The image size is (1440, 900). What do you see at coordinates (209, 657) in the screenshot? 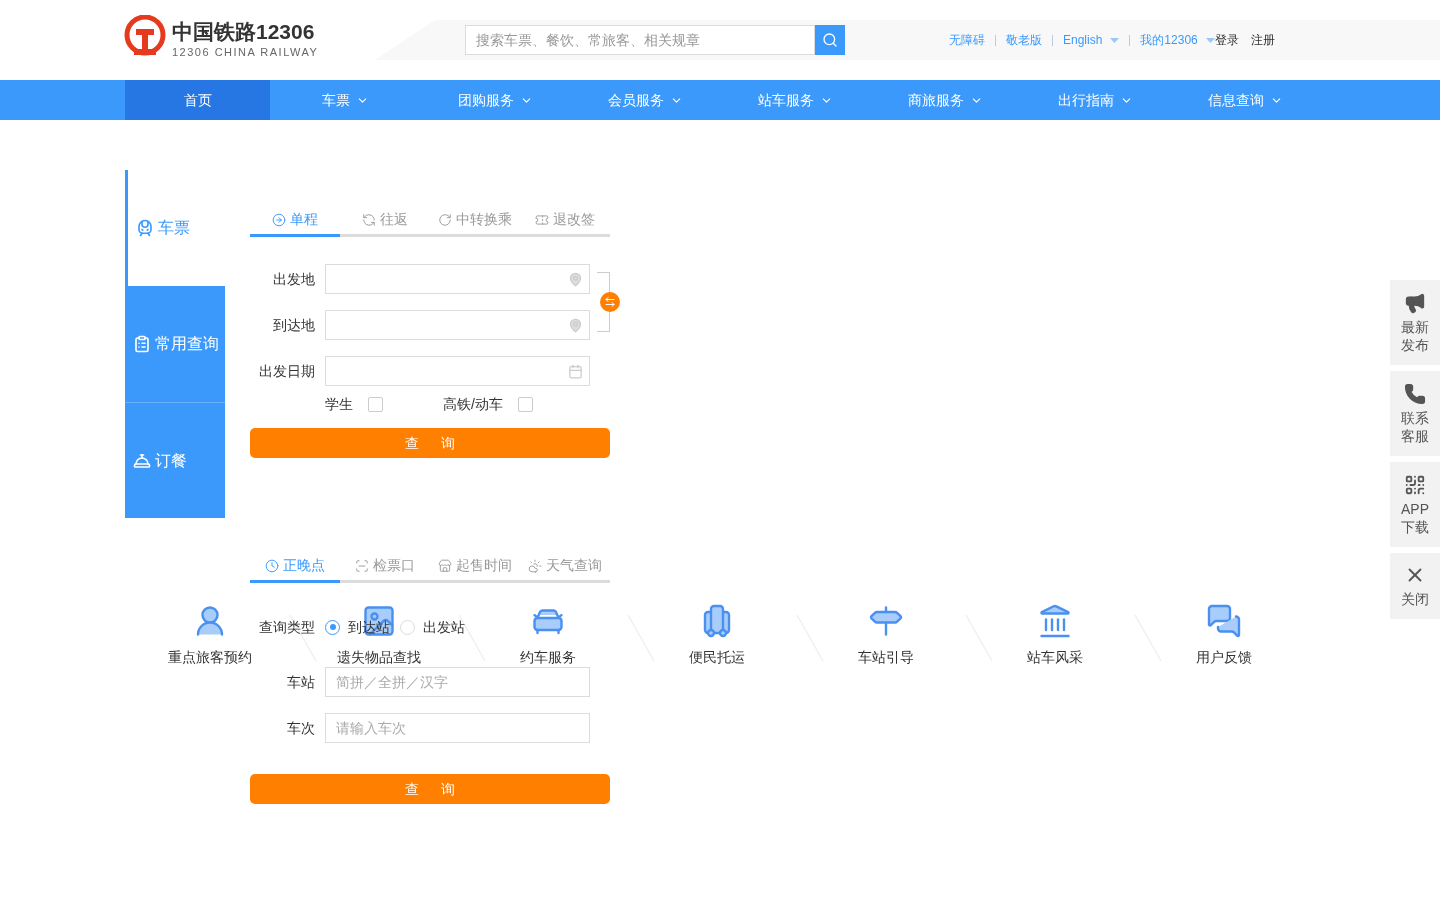
I see `service-link: 重点旅客预约` at bounding box center [209, 657].